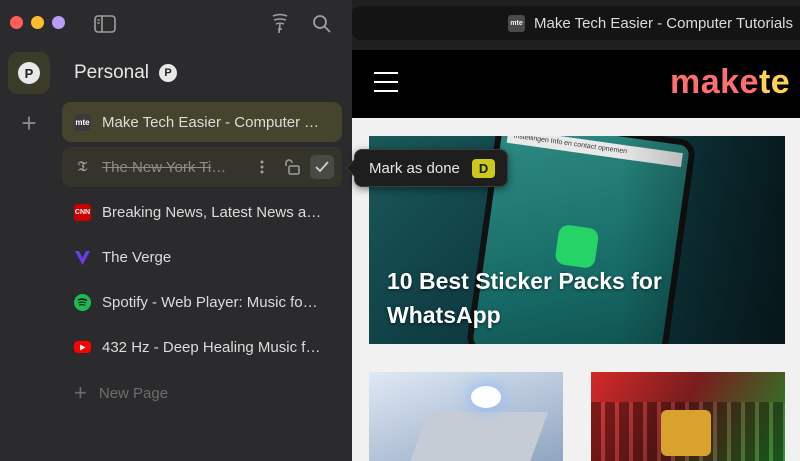 This screenshot has height=461, width=800. What do you see at coordinates (322, 167) in the screenshot?
I see `mark-as-done-button` at bounding box center [322, 167].